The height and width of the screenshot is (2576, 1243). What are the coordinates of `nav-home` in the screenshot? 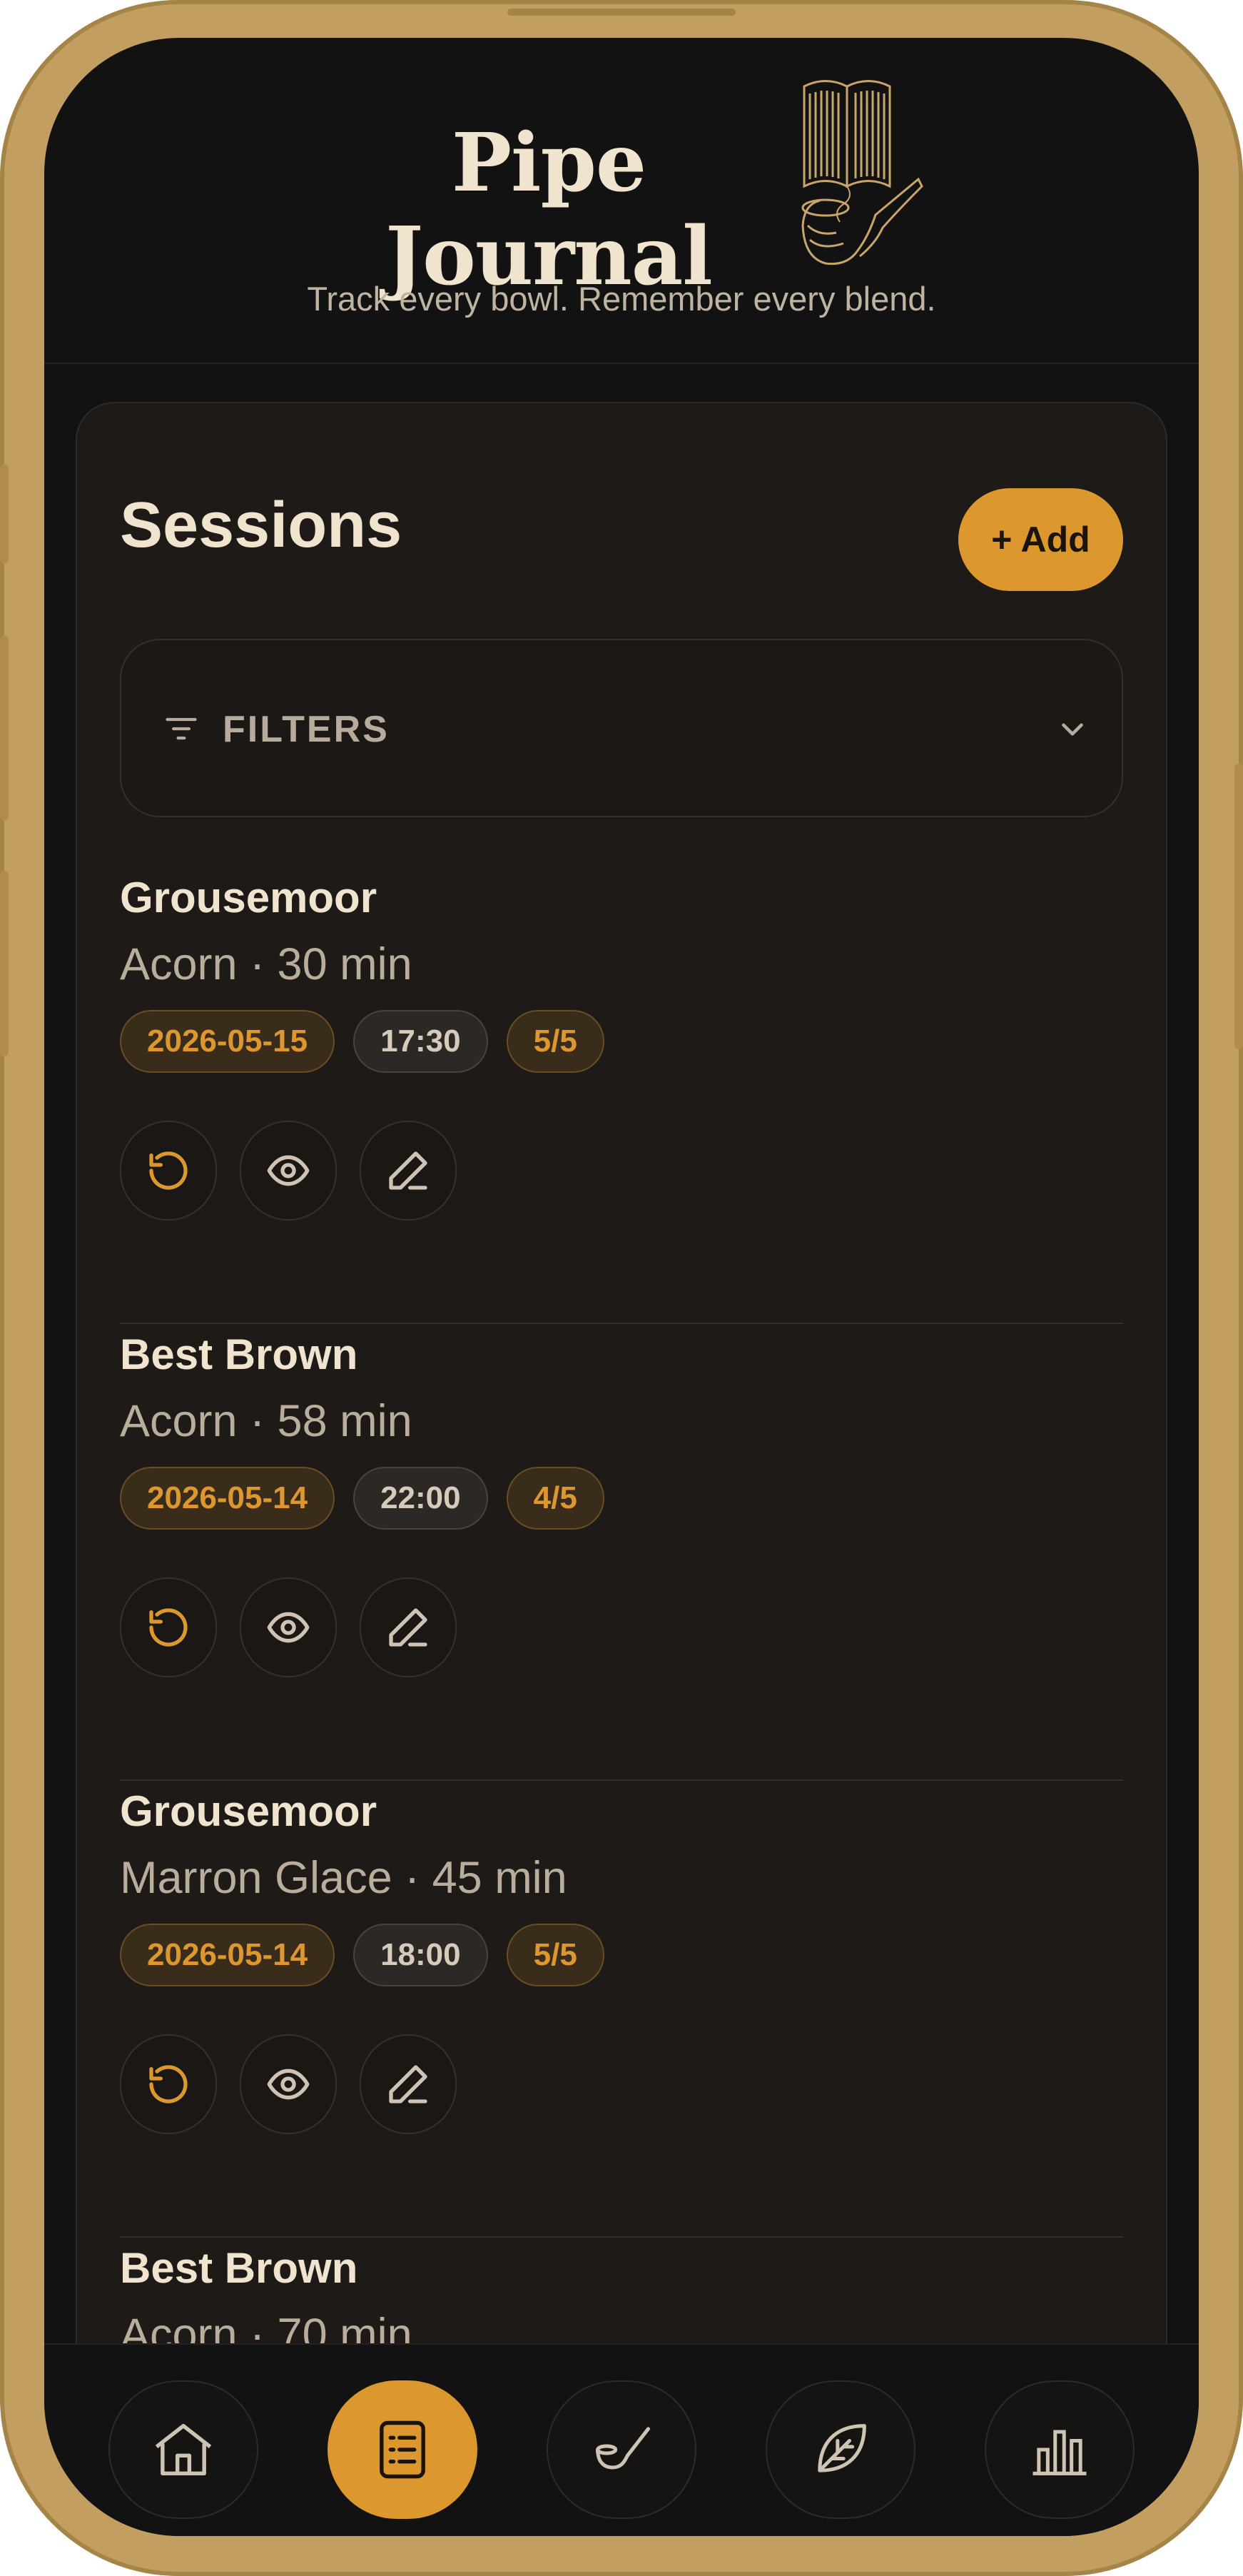 It's located at (183, 2449).